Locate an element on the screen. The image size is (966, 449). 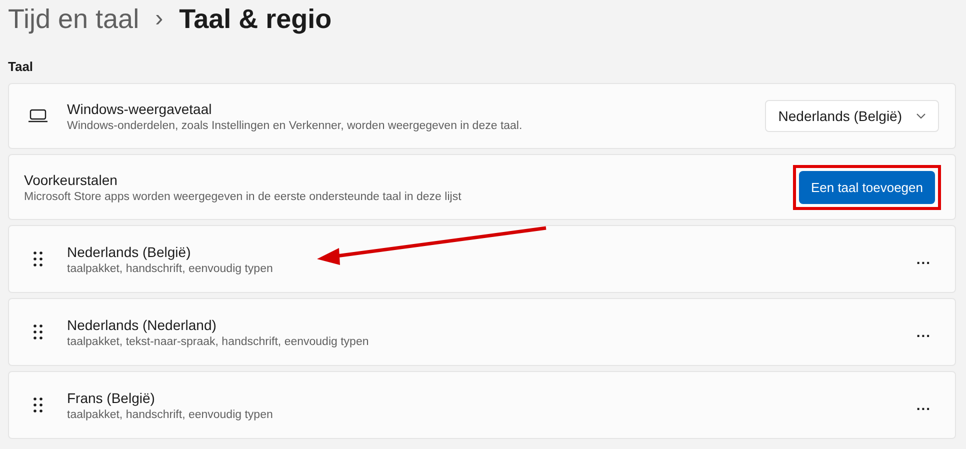
setting-title: Voorkeurstalen is located at coordinates (71, 180).